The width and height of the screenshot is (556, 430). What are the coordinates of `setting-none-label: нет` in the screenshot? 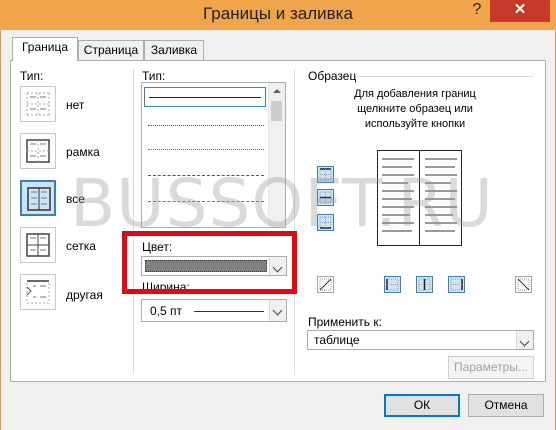 It's located at (75, 105).